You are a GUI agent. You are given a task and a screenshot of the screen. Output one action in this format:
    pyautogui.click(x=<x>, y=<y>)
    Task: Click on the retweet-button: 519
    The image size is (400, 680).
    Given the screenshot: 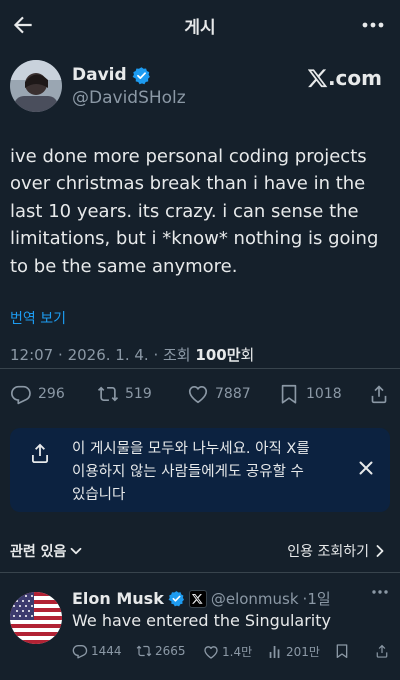 What is the action you would take?
    pyautogui.click(x=124, y=394)
    